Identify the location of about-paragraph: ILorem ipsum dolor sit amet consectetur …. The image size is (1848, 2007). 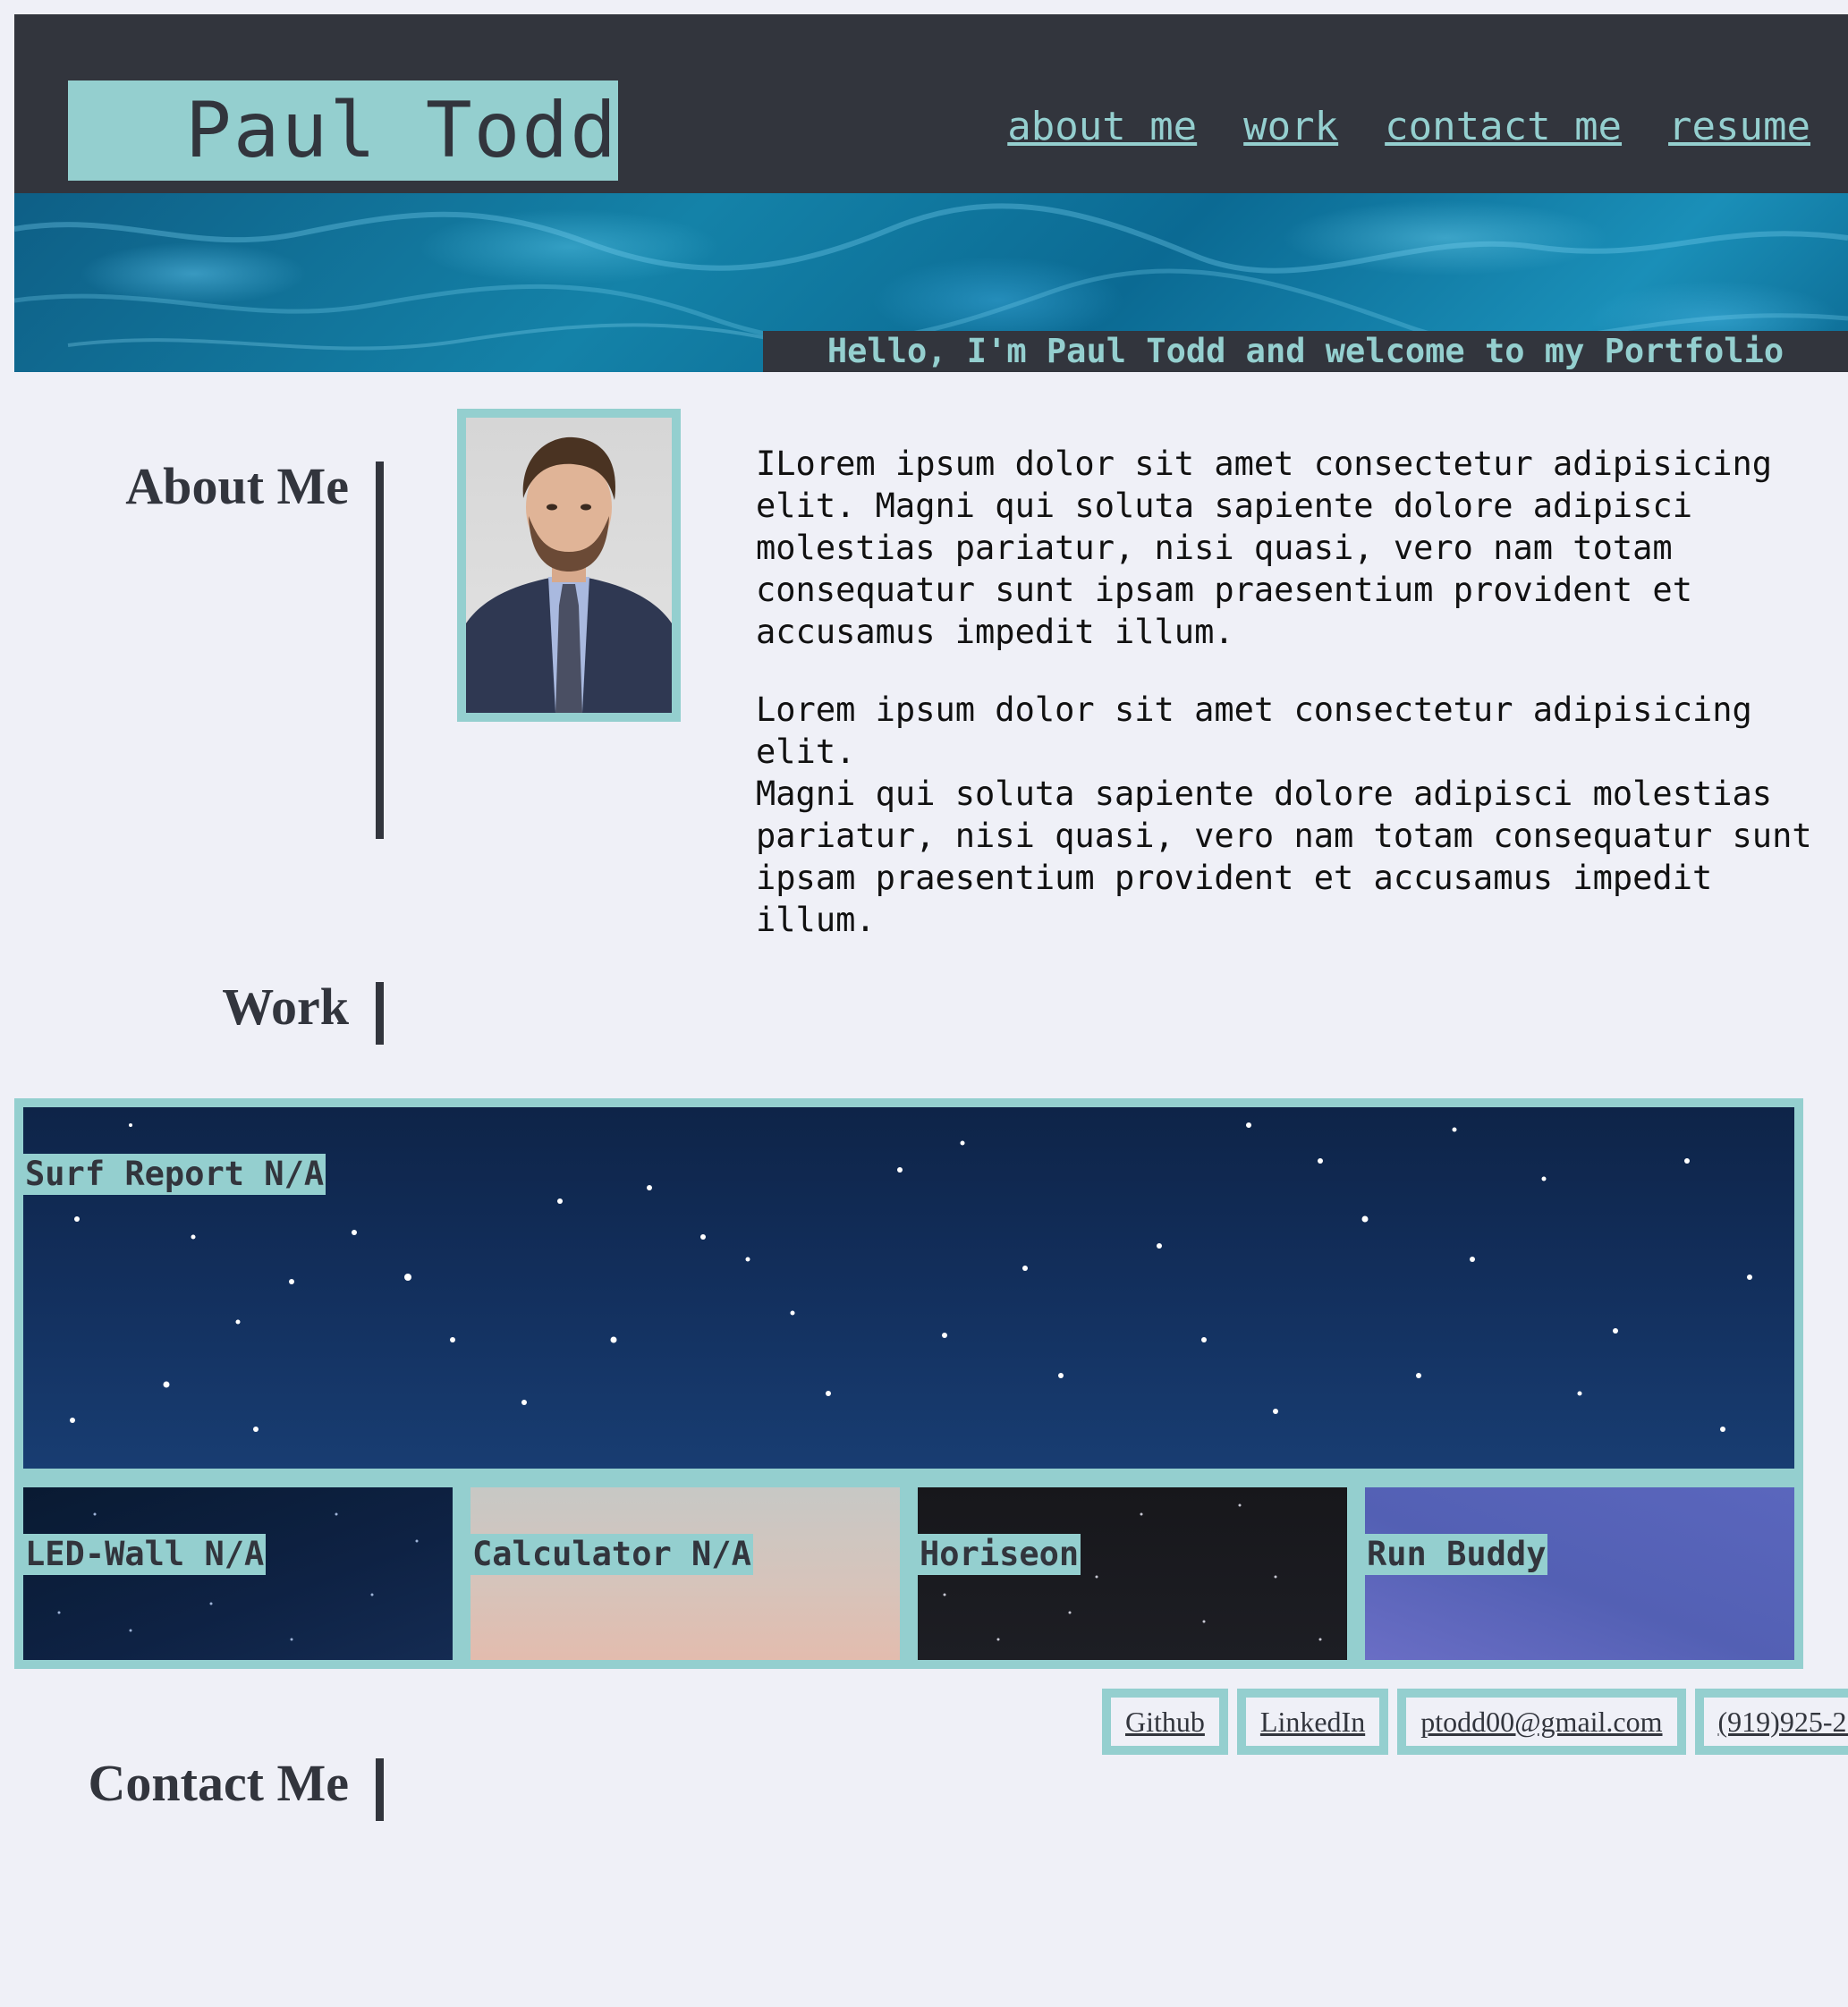
(1264, 548).